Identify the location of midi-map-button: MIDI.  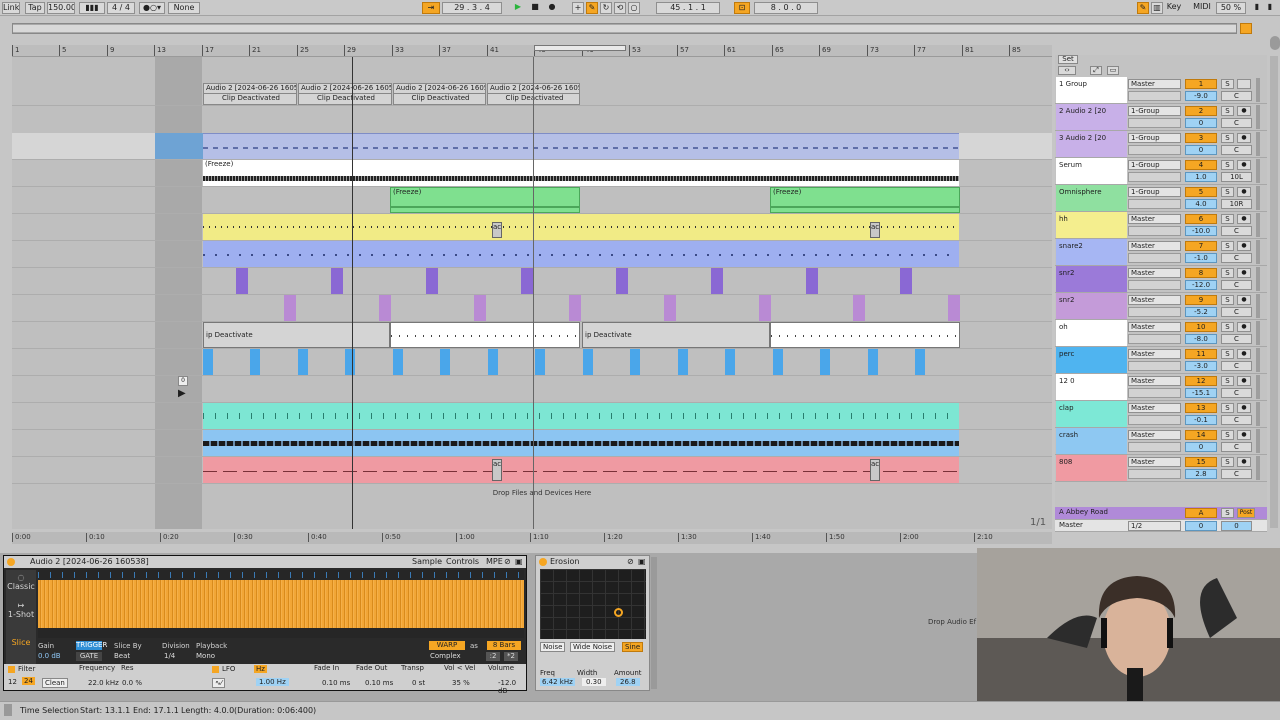
(1202, 8).